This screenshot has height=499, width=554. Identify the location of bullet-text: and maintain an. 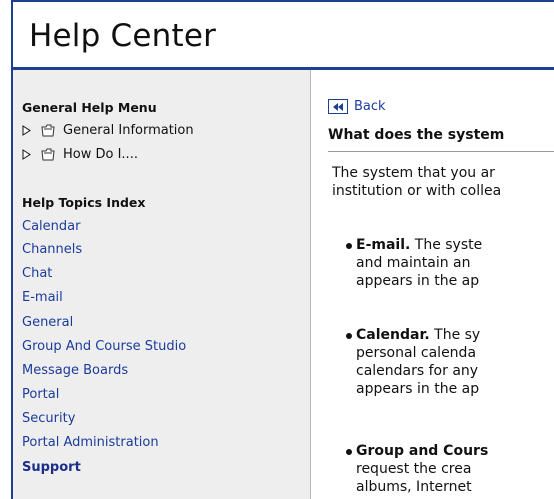
(413, 263).